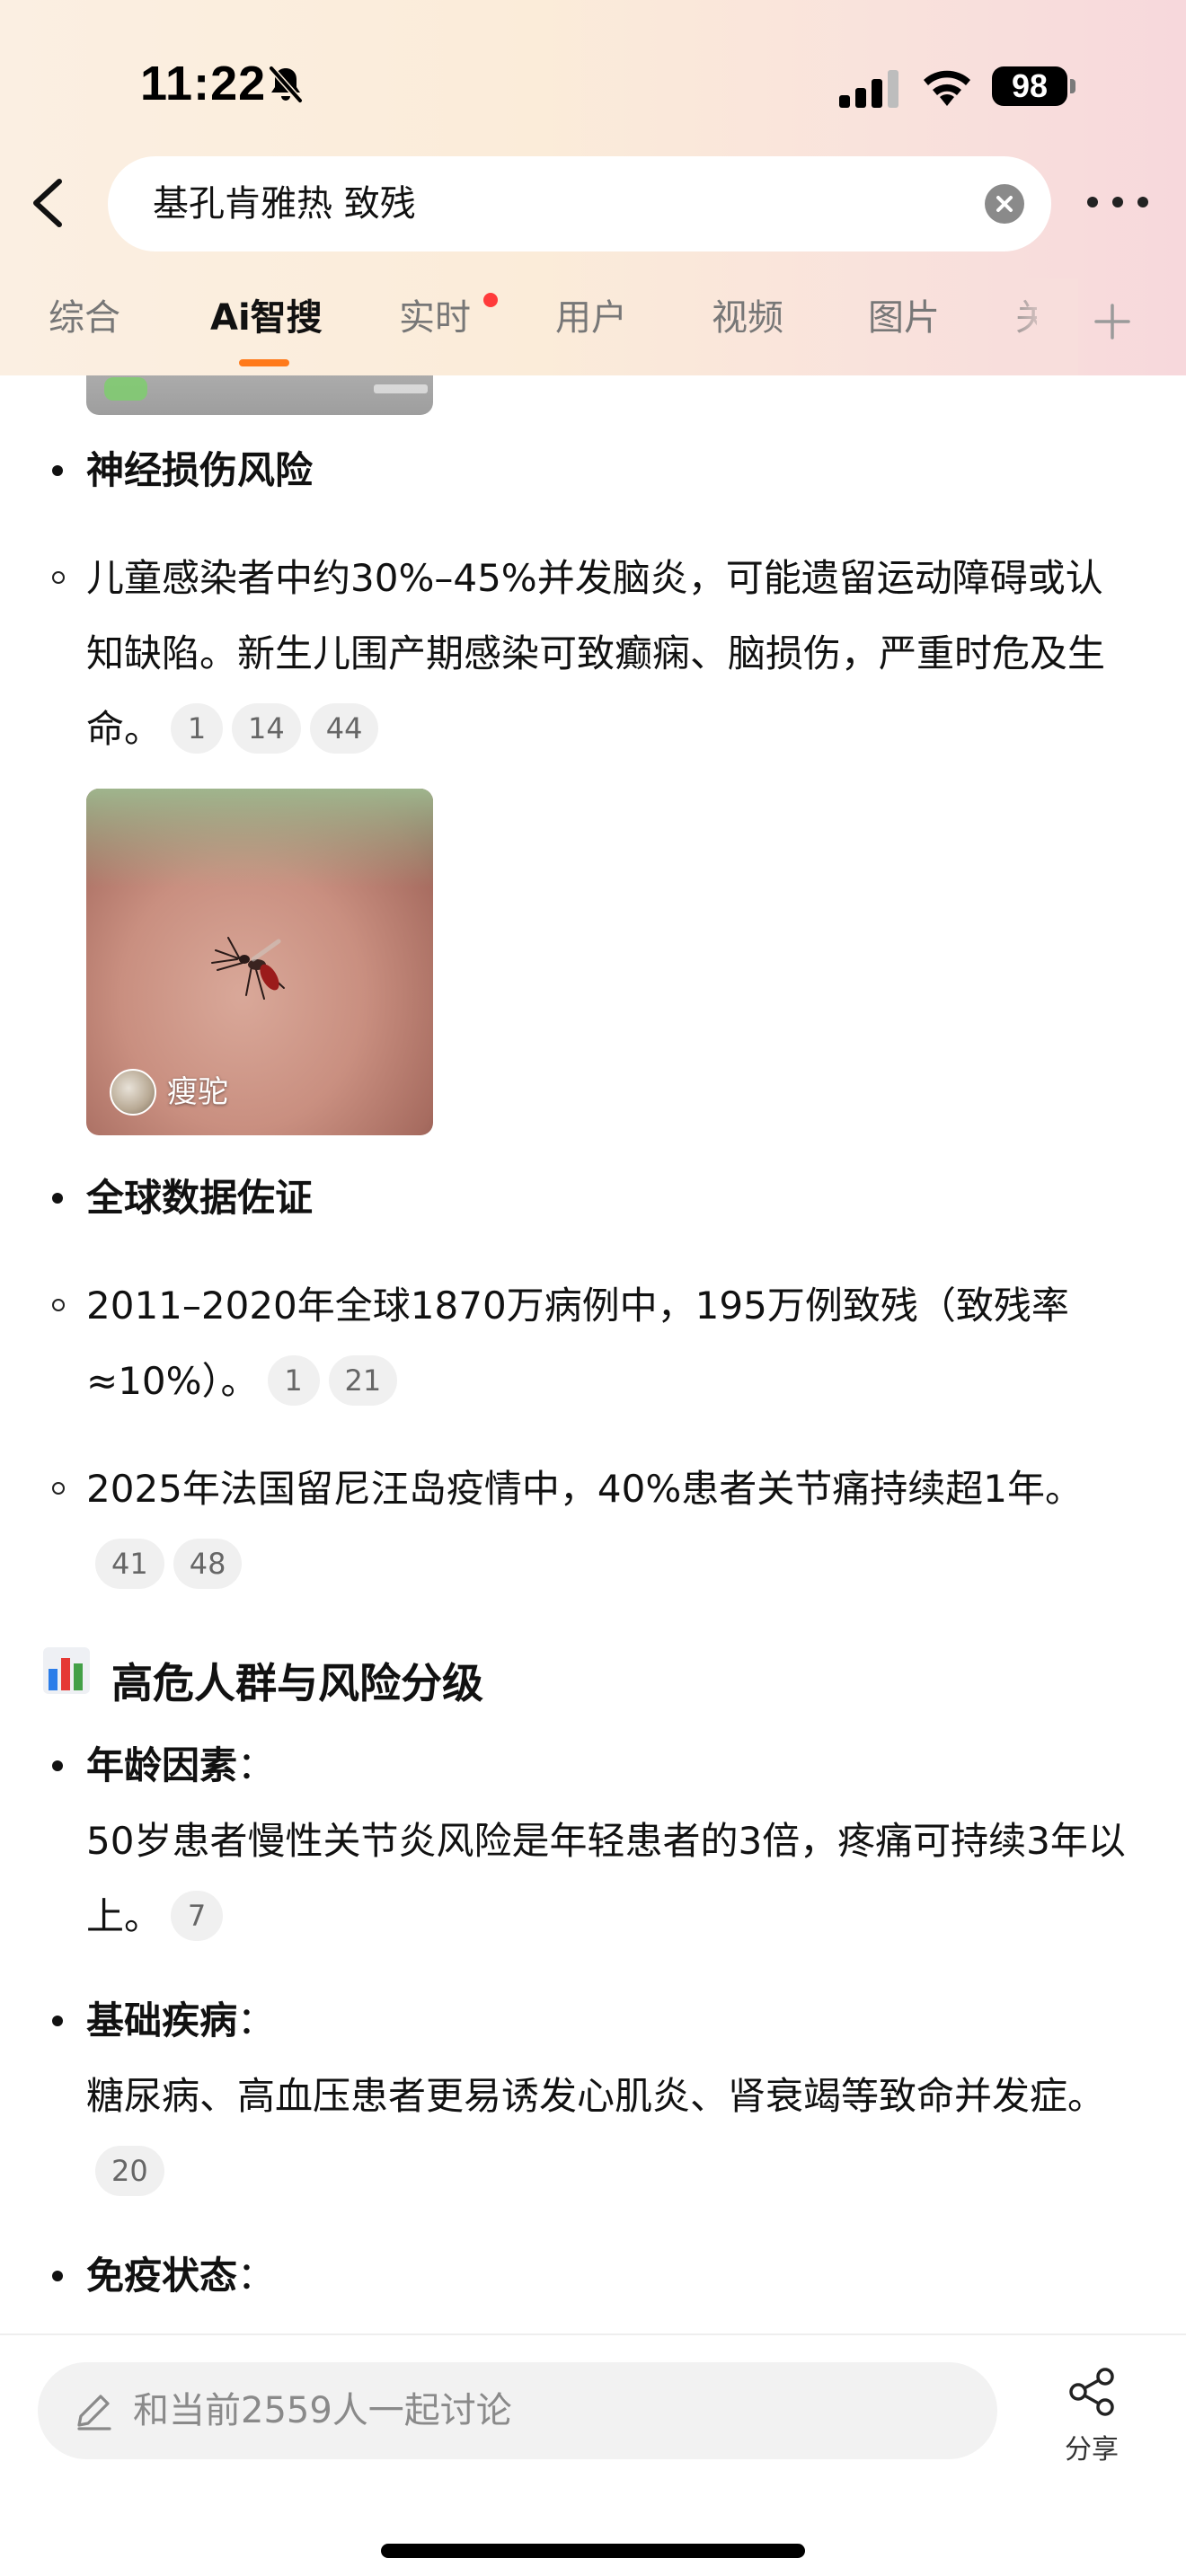 This screenshot has width=1186, height=2576. I want to click on image-fragment-tag, so click(401, 388).